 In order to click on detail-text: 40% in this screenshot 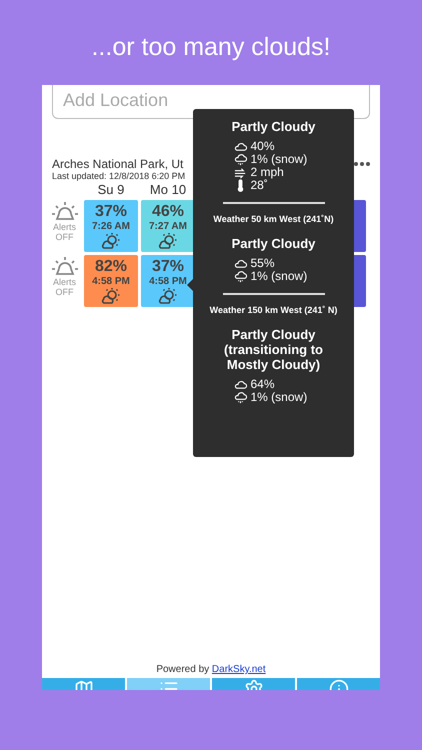, I will do `click(262, 146)`.